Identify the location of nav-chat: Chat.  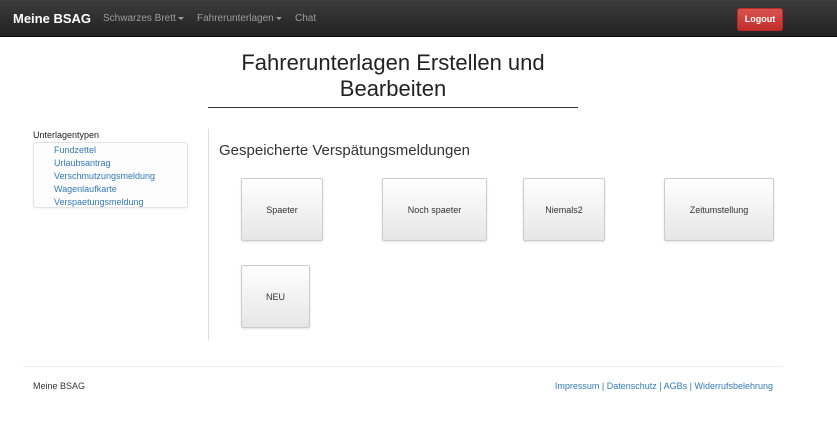
(305, 18).